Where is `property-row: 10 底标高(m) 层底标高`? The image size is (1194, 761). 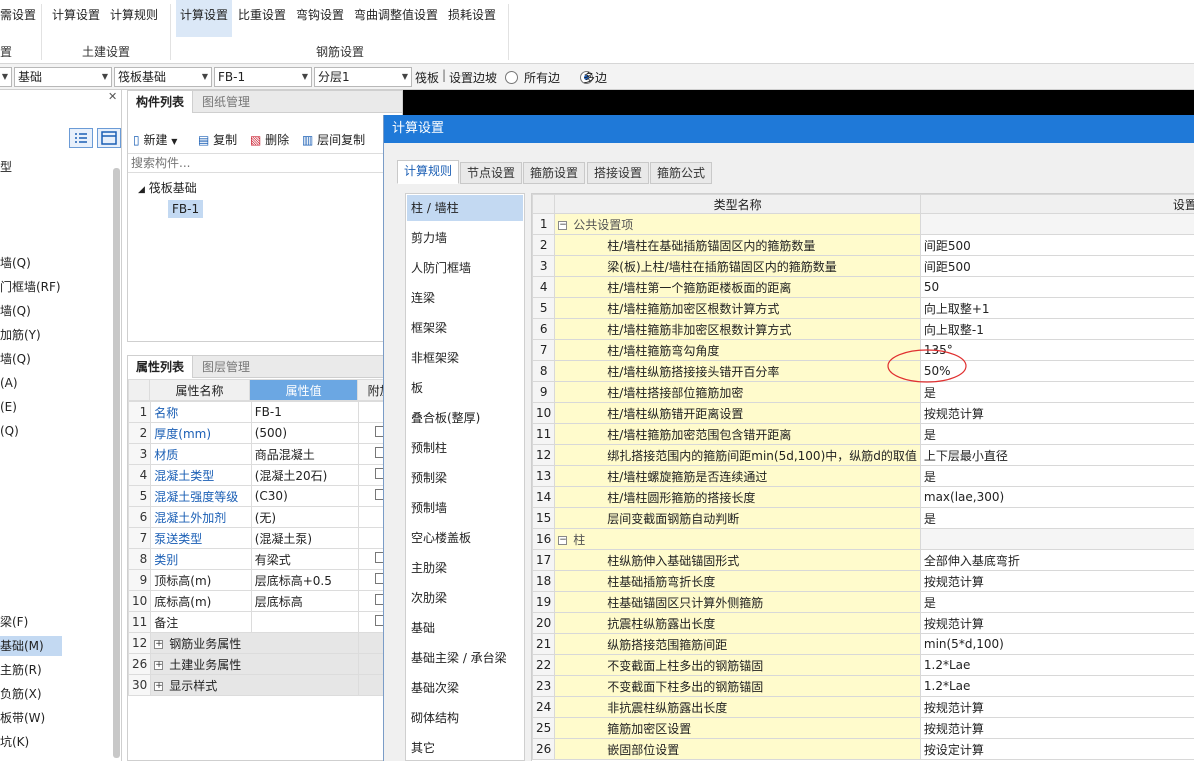
property-row: 10 底标高(m) 层底标高 is located at coordinates (264, 601).